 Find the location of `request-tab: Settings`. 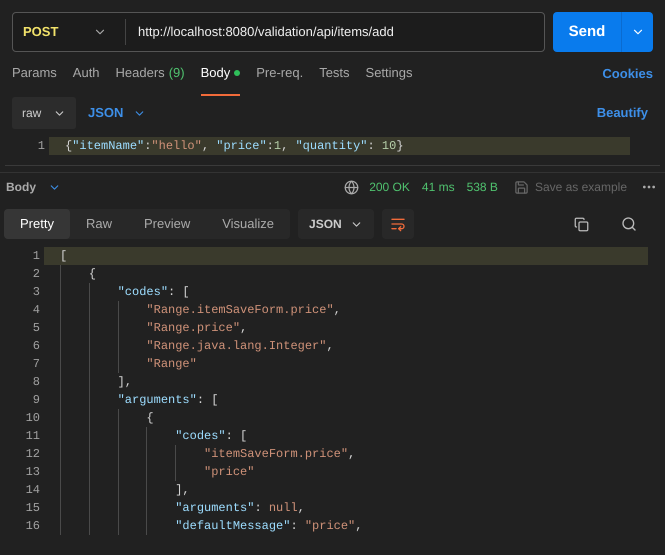

request-tab: Settings is located at coordinates (389, 74).